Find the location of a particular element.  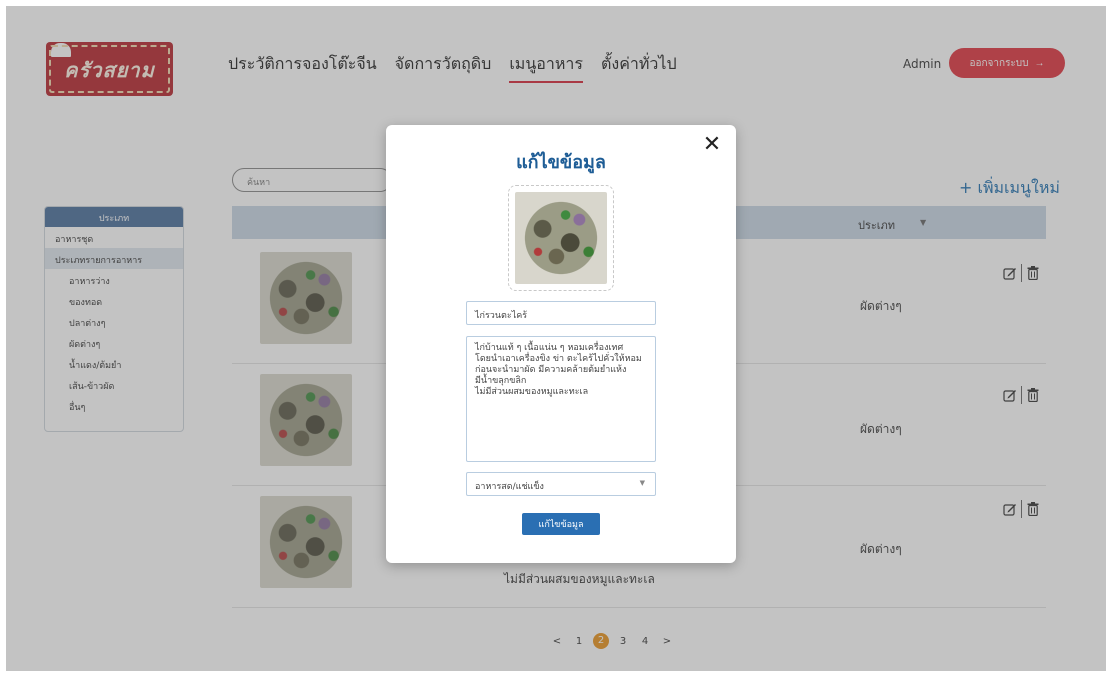

category-select: อาหารสด/แช่แข็ง ▼ is located at coordinates (561, 484).